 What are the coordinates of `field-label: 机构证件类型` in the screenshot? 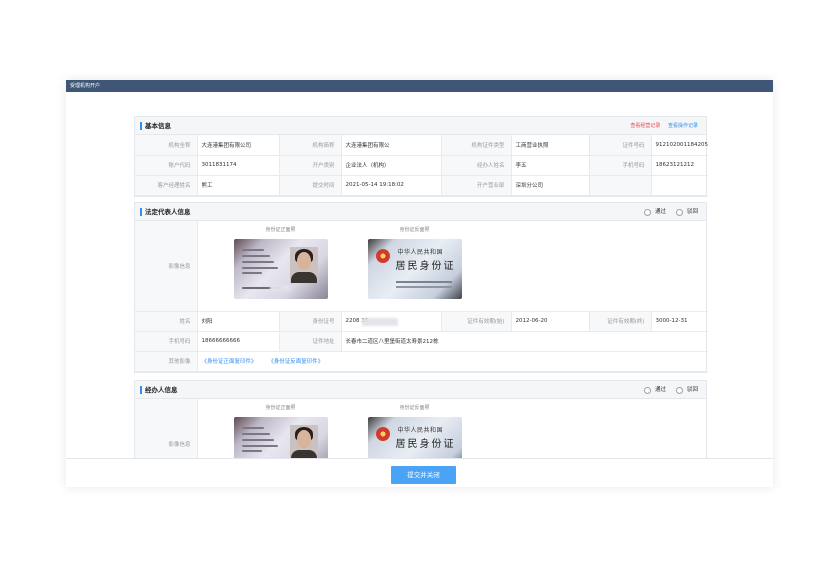 It's located at (476, 145).